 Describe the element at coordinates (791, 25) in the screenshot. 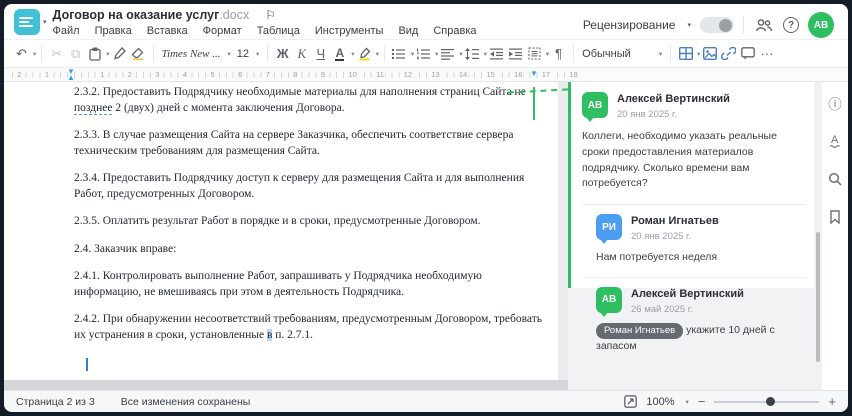

I see `help-button: ?` at that location.